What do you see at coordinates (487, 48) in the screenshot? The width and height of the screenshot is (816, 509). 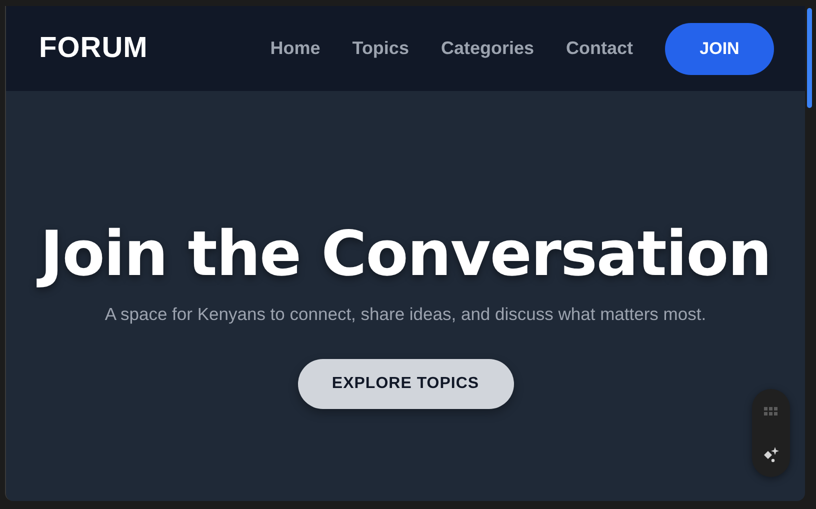 I see `nav-link: Categories` at bounding box center [487, 48].